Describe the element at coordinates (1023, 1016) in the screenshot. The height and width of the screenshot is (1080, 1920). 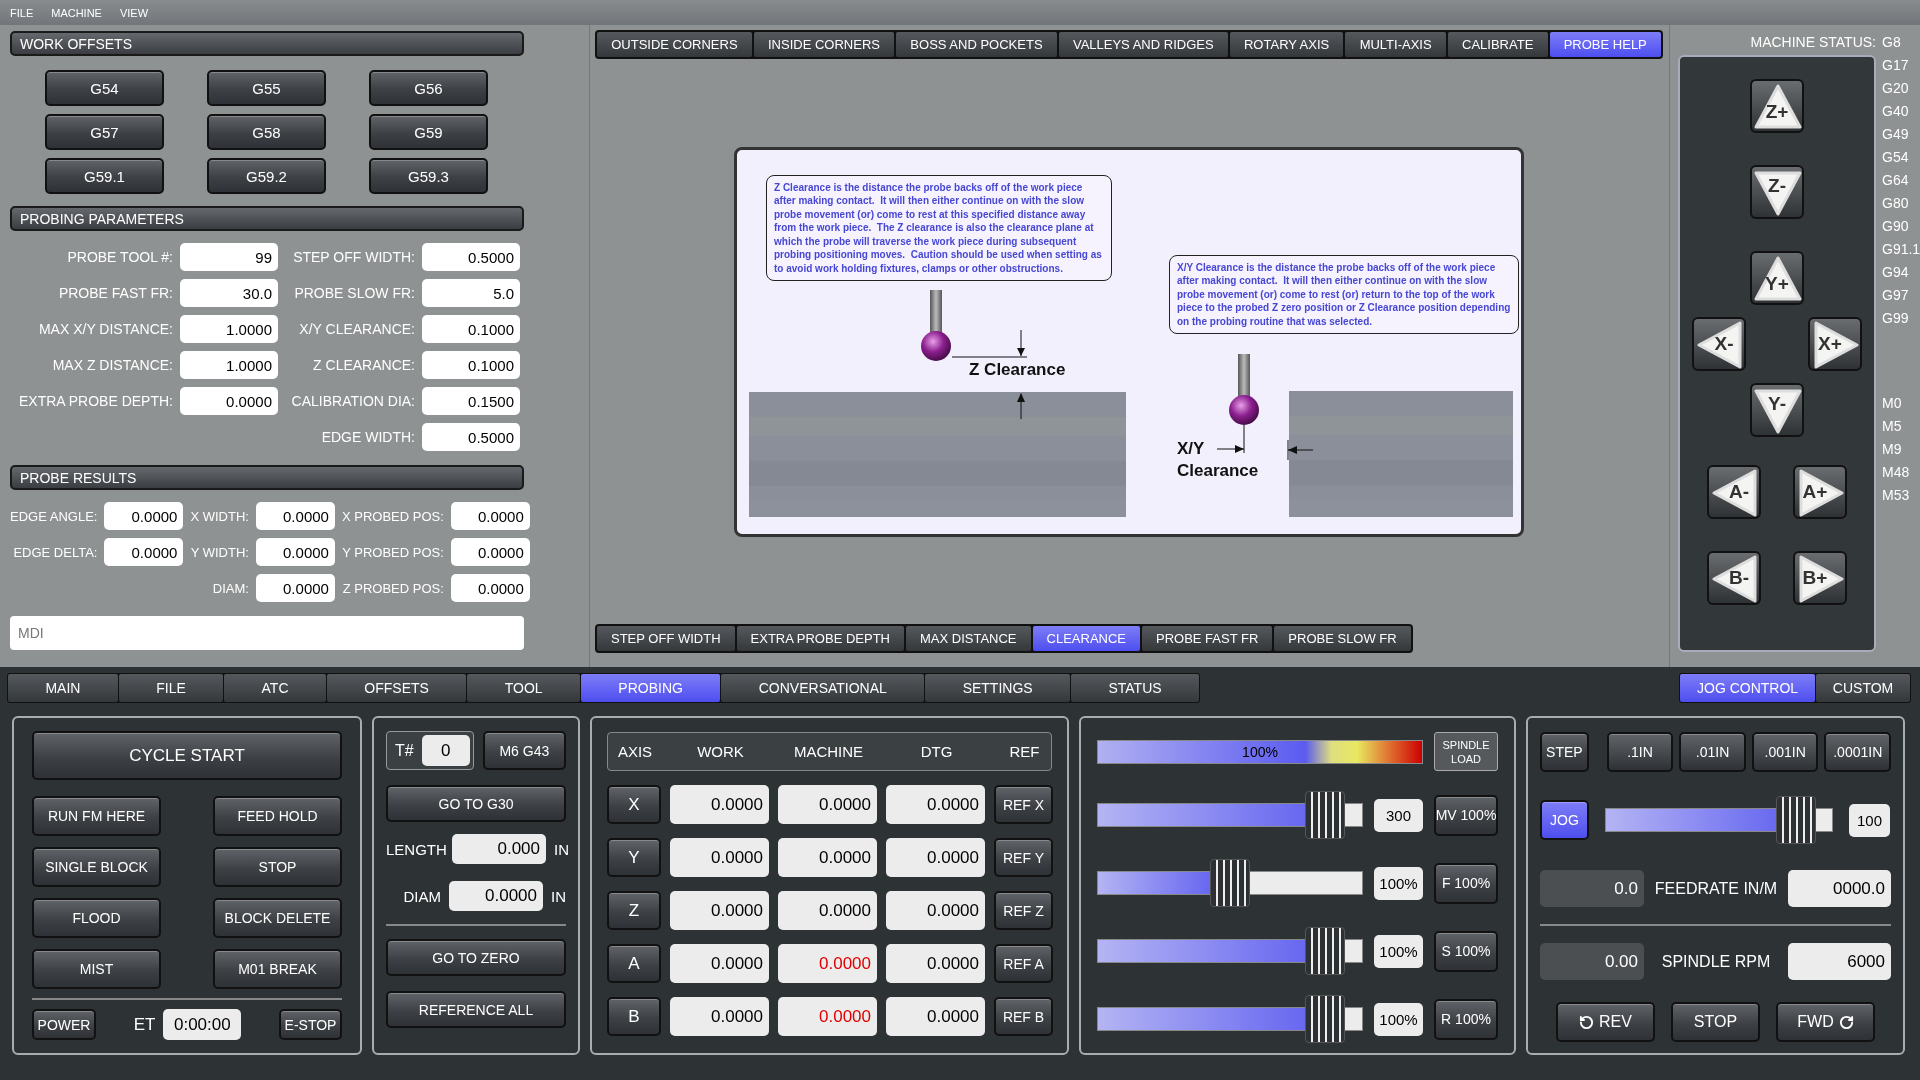
I see `ref-button: REF B` at that location.